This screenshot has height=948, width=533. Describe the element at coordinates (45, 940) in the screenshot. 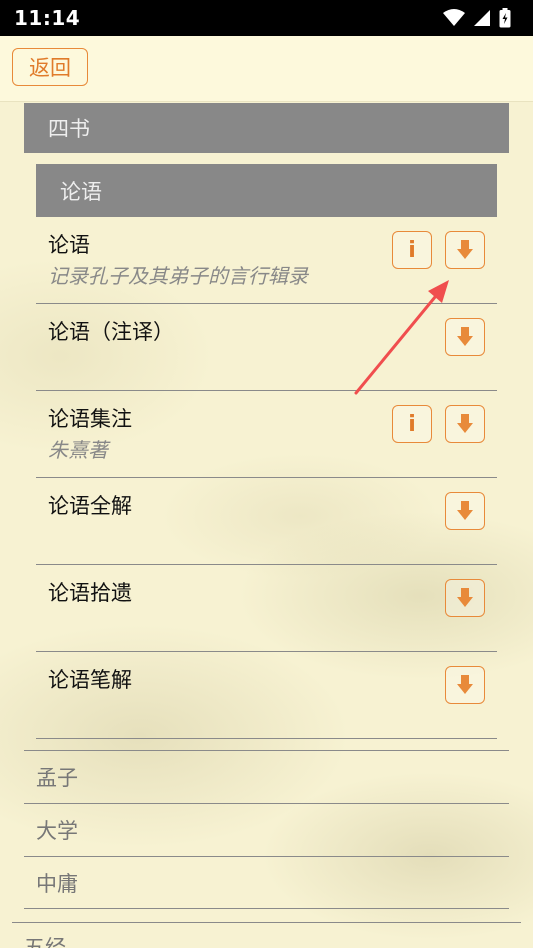

I see `next-section-label: 五经` at that location.